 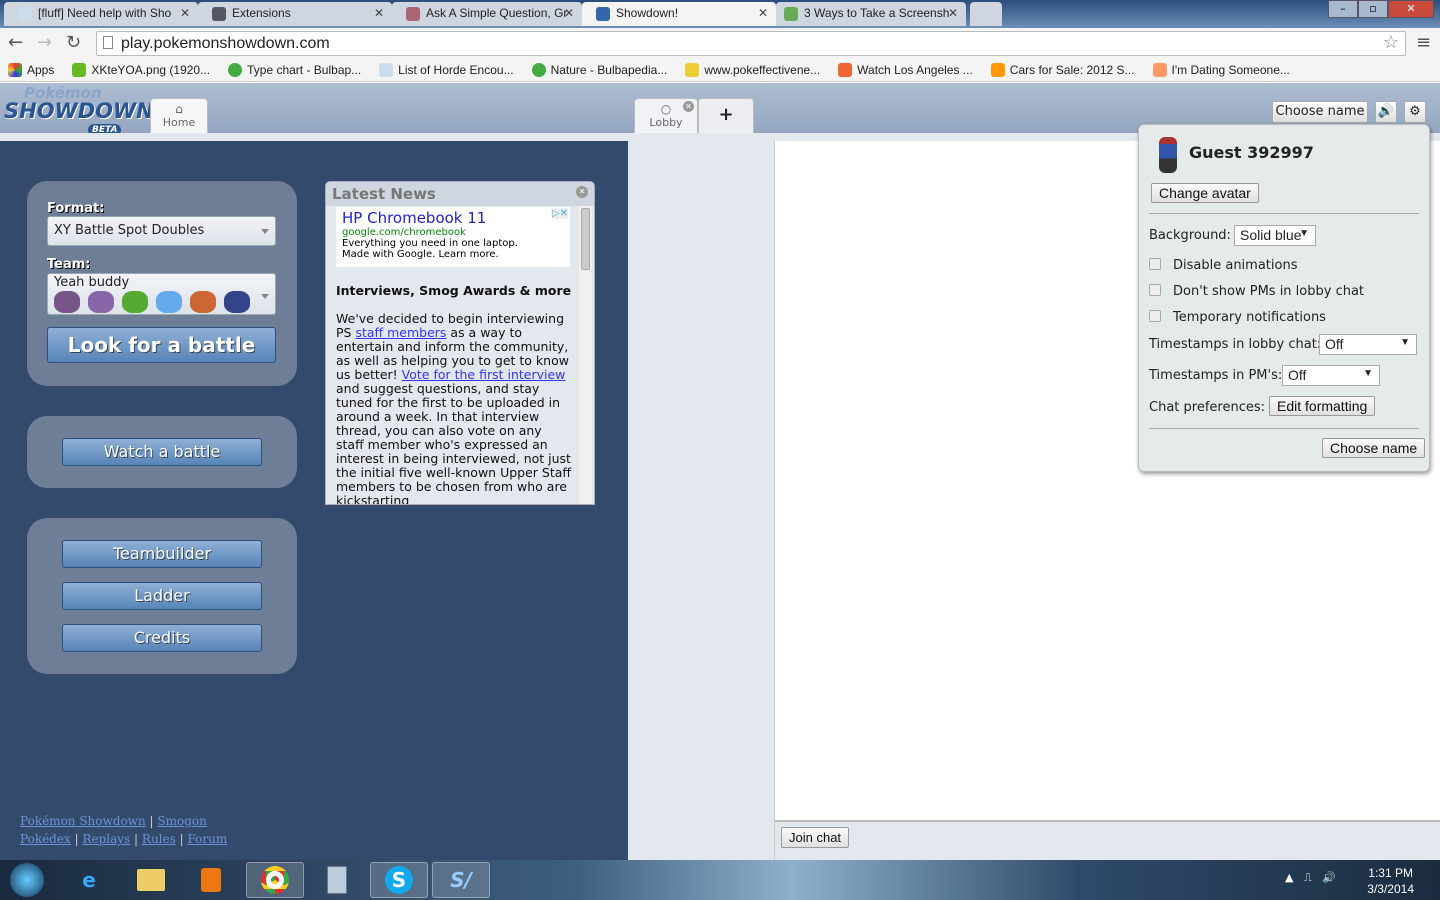 What do you see at coordinates (207, 839) in the screenshot?
I see `forum-link: Forum` at bounding box center [207, 839].